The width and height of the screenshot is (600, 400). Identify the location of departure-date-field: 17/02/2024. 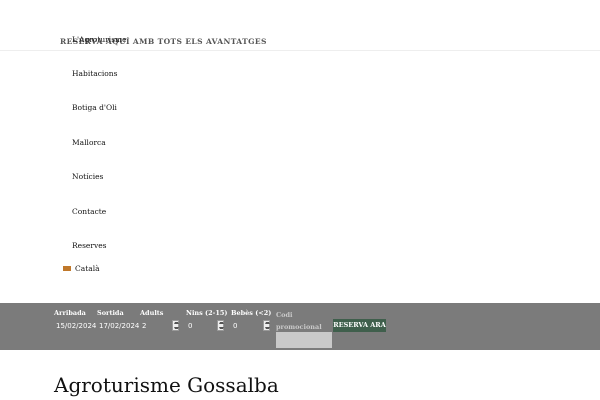
(119, 326).